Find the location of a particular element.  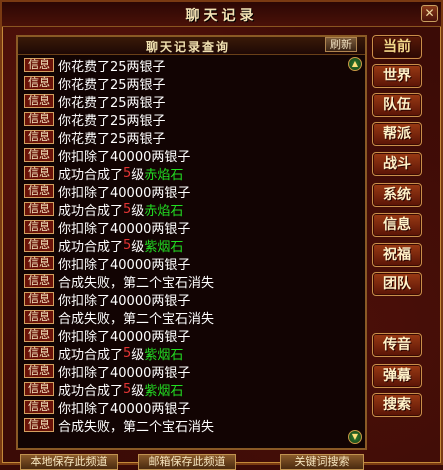

channel-battle-button: 战斗 is located at coordinates (397, 164).